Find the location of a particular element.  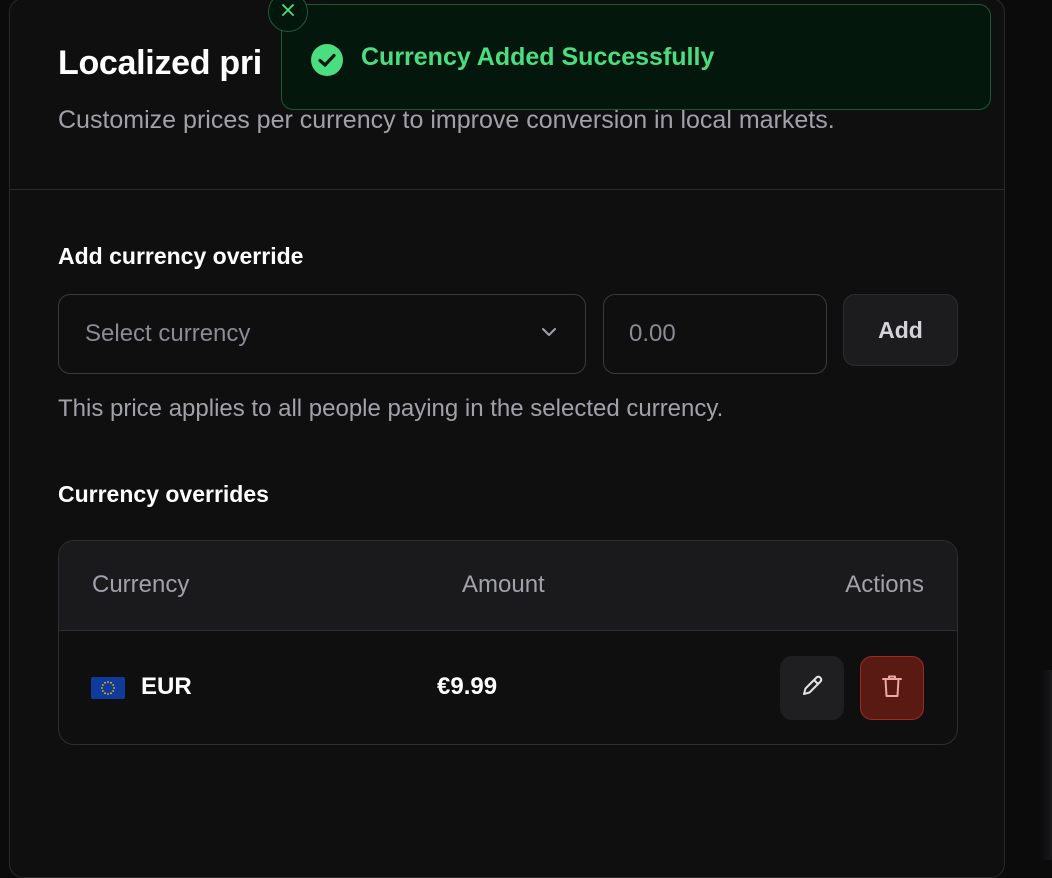

table-header: Currency Amount Actions is located at coordinates (508, 586).